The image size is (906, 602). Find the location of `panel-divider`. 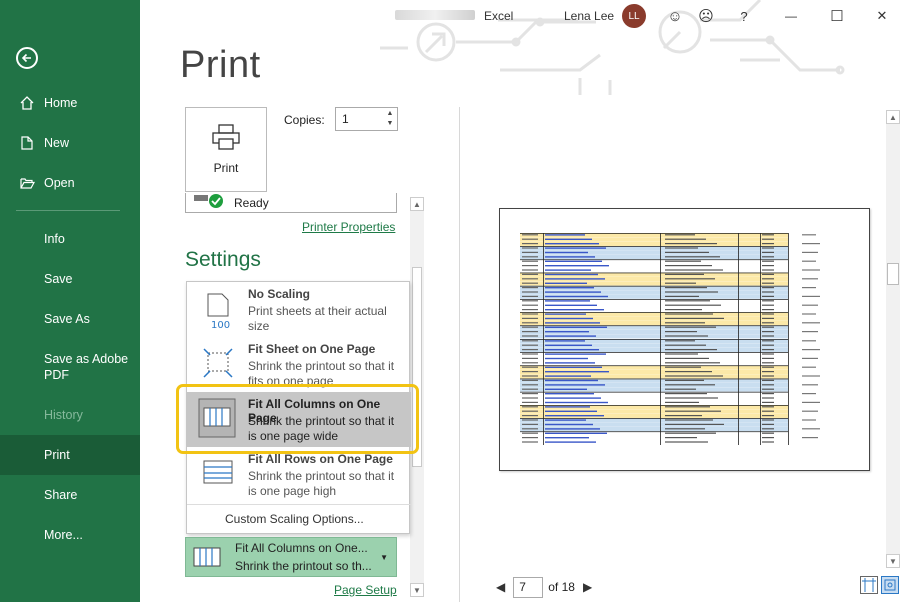

panel-divider is located at coordinates (459, 354).